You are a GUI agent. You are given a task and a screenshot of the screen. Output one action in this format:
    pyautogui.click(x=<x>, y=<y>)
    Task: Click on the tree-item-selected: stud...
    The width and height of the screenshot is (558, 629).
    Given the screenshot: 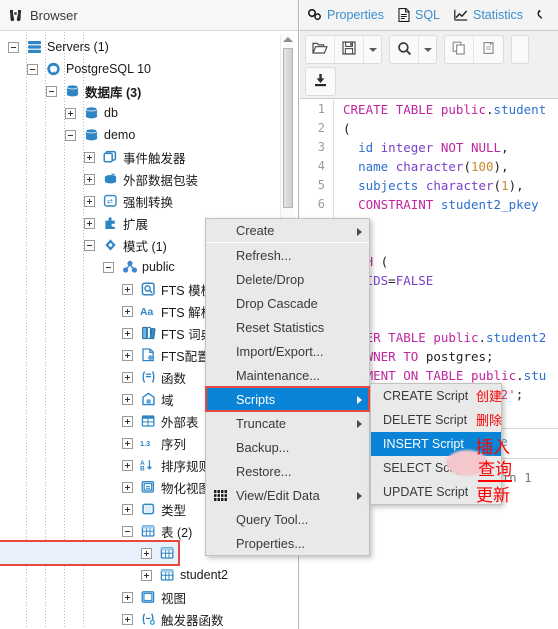 What is the action you would take?
    pyautogui.click(x=90, y=553)
    